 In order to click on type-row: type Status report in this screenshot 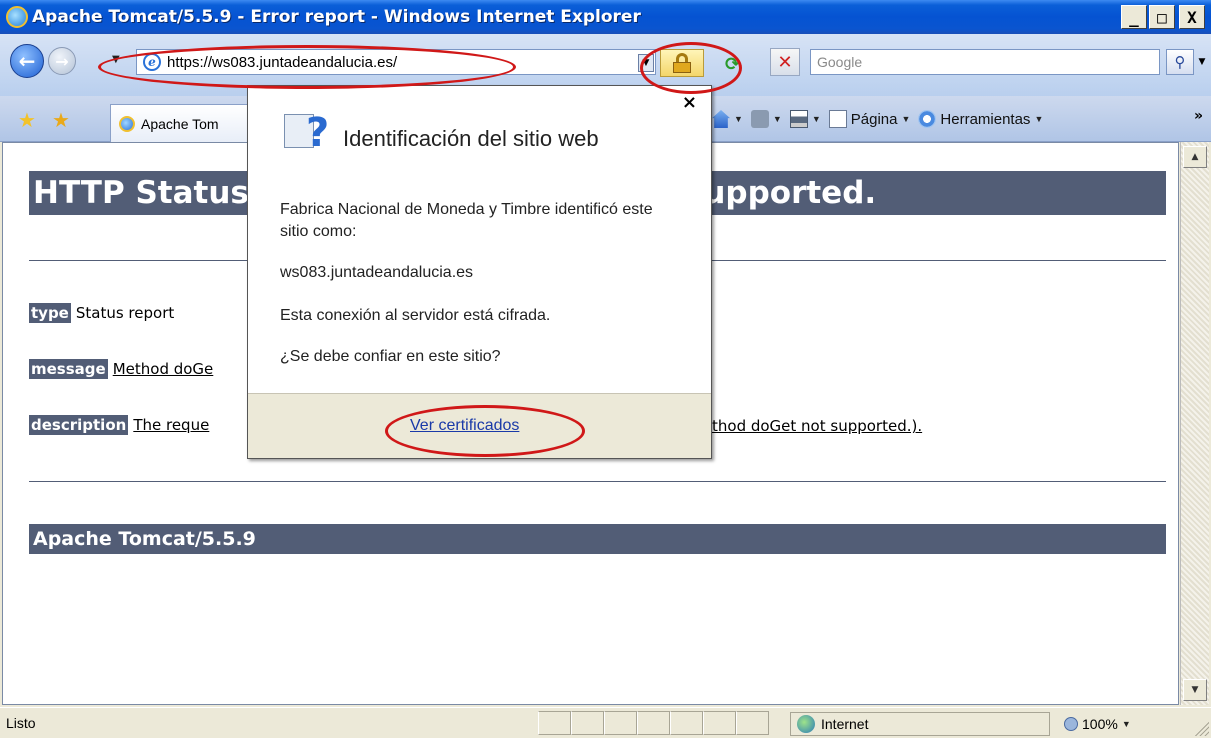, I will do `click(101, 313)`.